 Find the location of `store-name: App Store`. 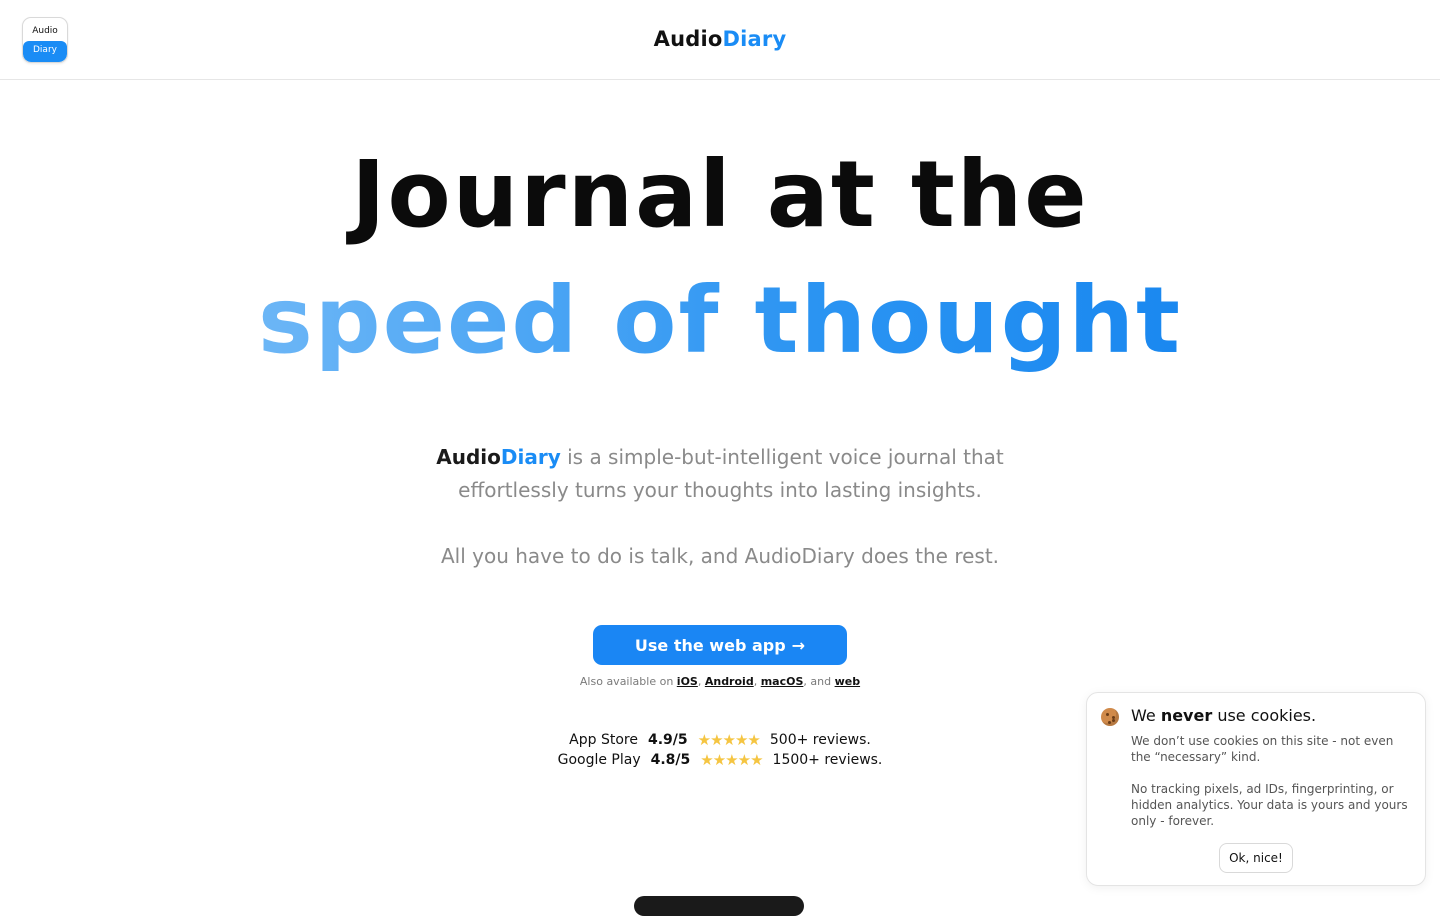

store-name: App Store is located at coordinates (603, 740).